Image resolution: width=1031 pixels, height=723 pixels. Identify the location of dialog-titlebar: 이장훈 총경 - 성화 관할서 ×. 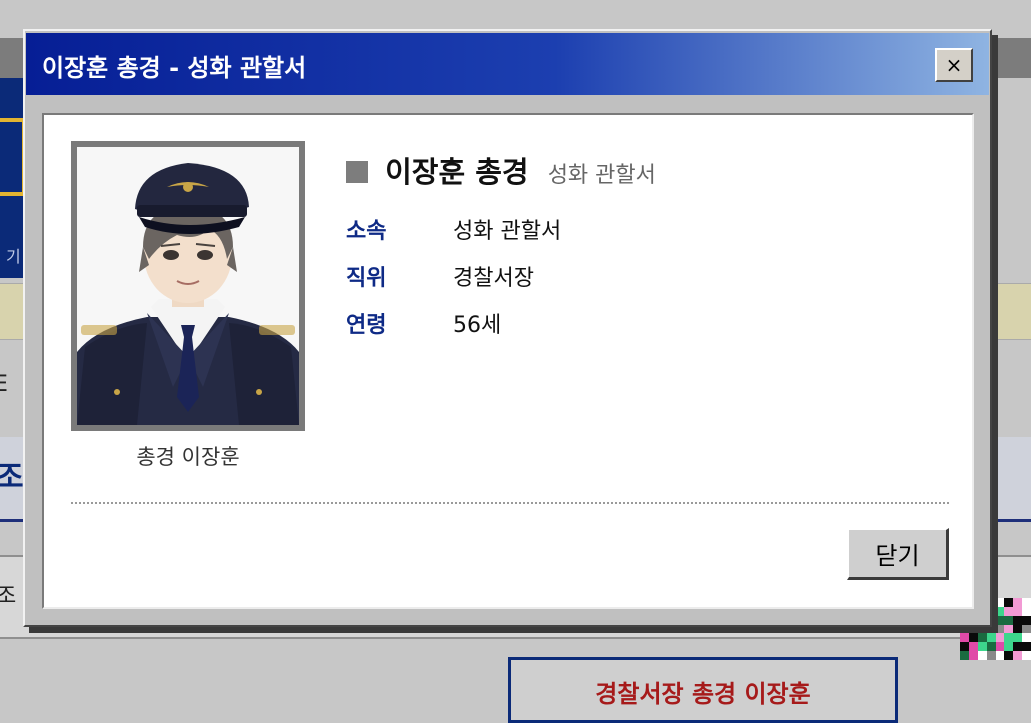
(507, 64).